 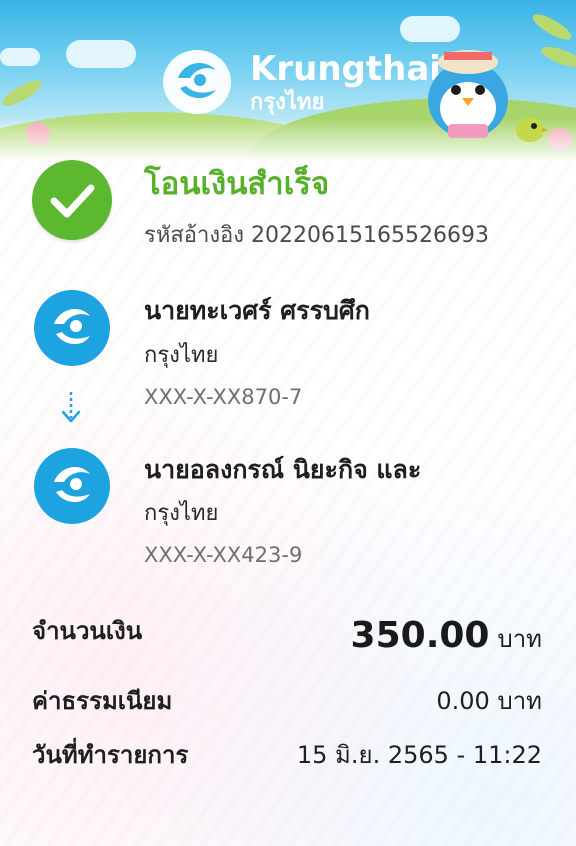 I want to click on small-bird-icon, so click(x=532, y=130).